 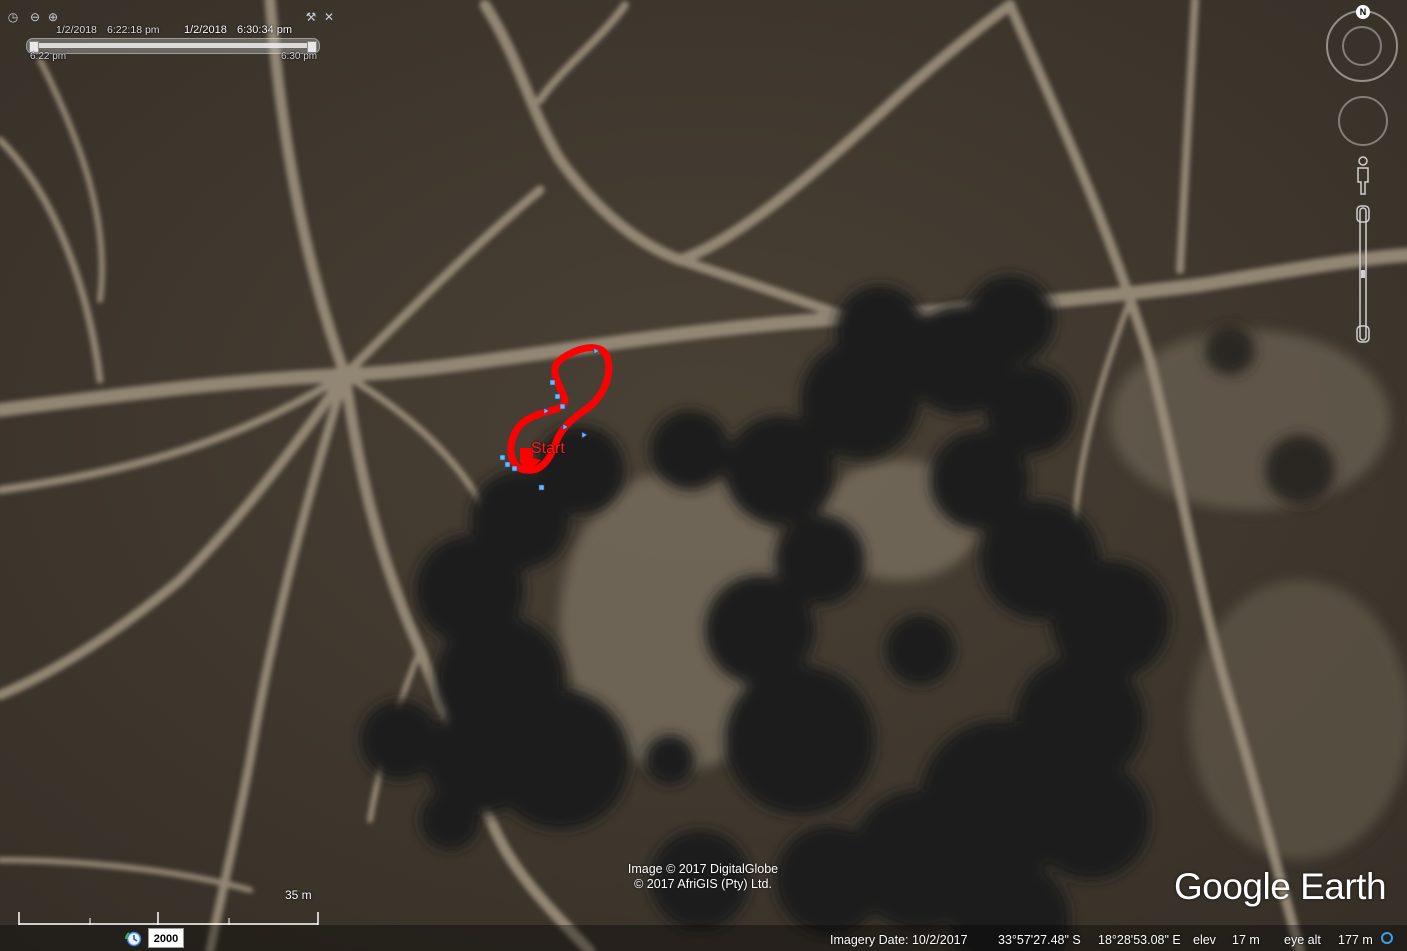 I want to click on elevation-value: 17 m, so click(x=1246, y=940).